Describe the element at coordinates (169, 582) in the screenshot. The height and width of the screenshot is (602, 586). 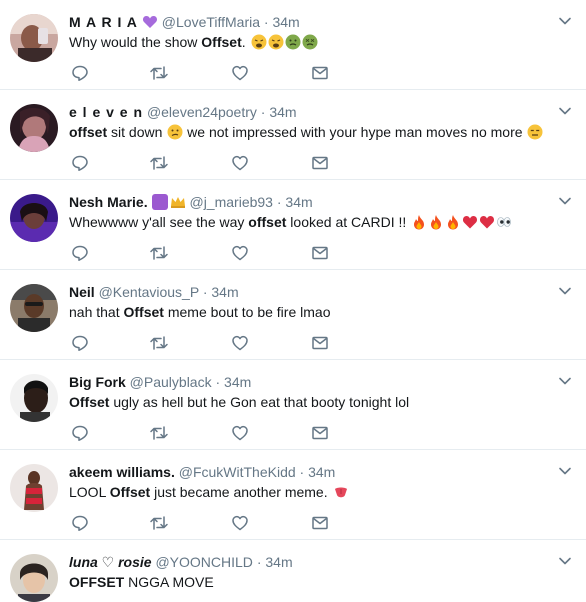
I see `tweet-text-segment: NGGA MOVE` at that location.